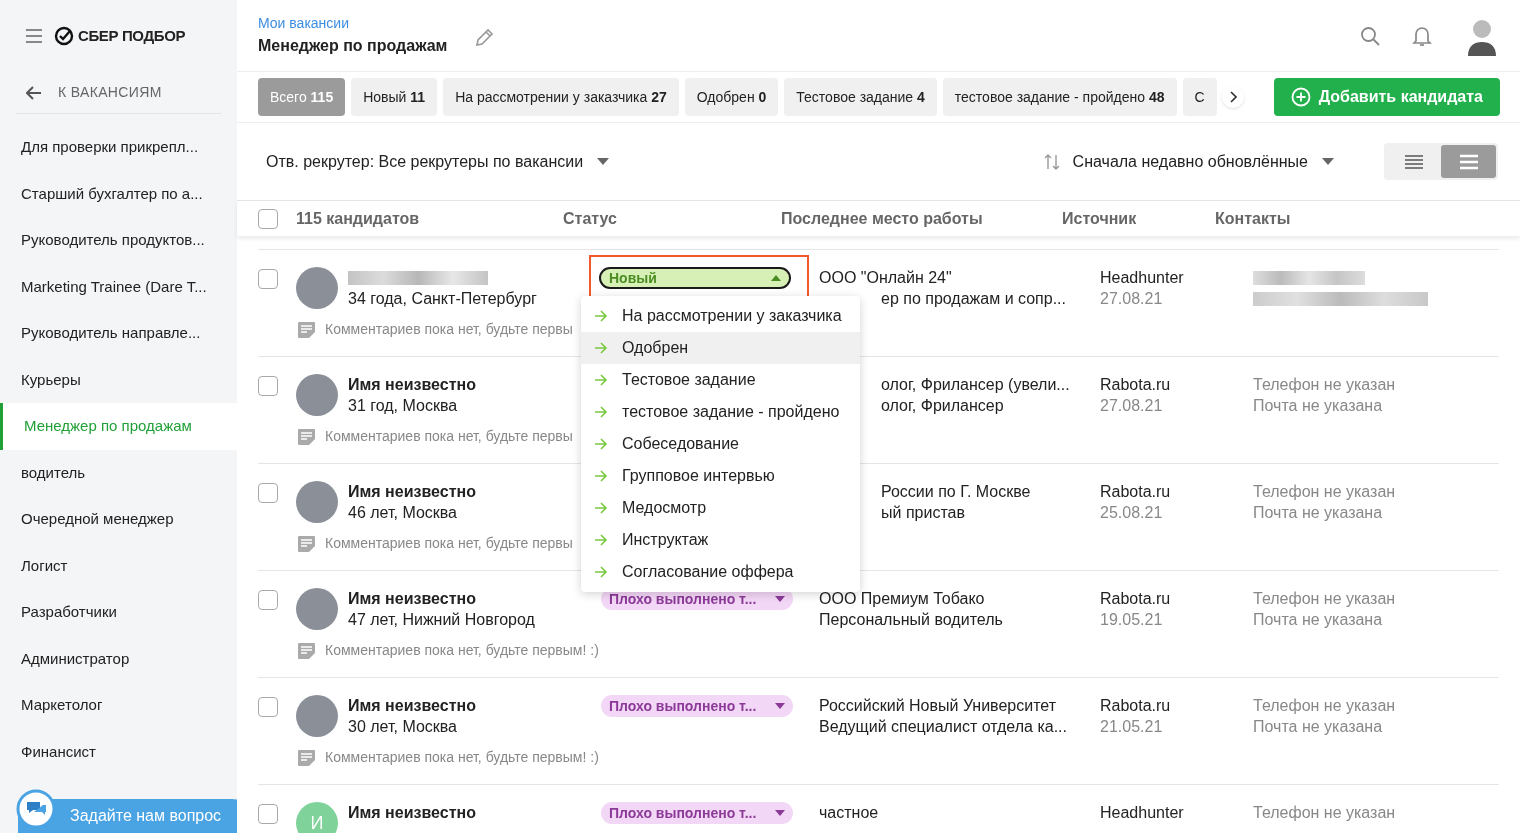  What do you see at coordinates (1233, 97) in the screenshot?
I see `next-tabs-button` at bounding box center [1233, 97].